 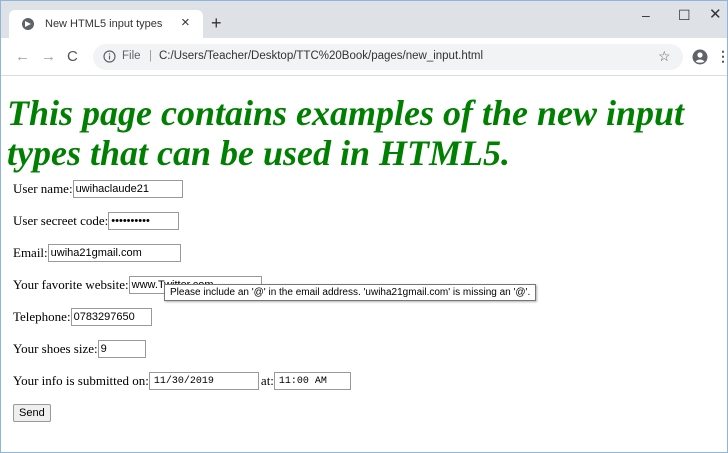 What do you see at coordinates (48, 57) in the screenshot?
I see `forward-arrow-icon: →` at bounding box center [48, 57].